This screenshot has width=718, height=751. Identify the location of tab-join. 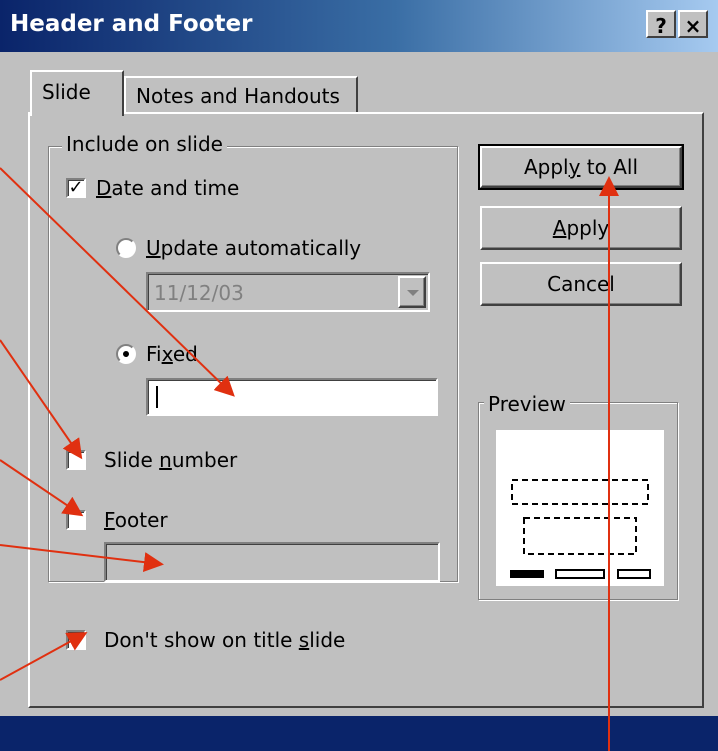
(76, 113).